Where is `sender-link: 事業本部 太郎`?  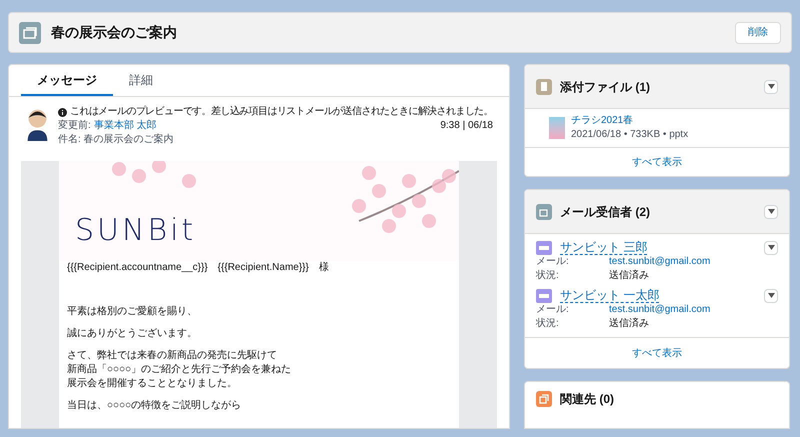 sender-link: 事業本部 太郎 is located at coordinates (125, 126).